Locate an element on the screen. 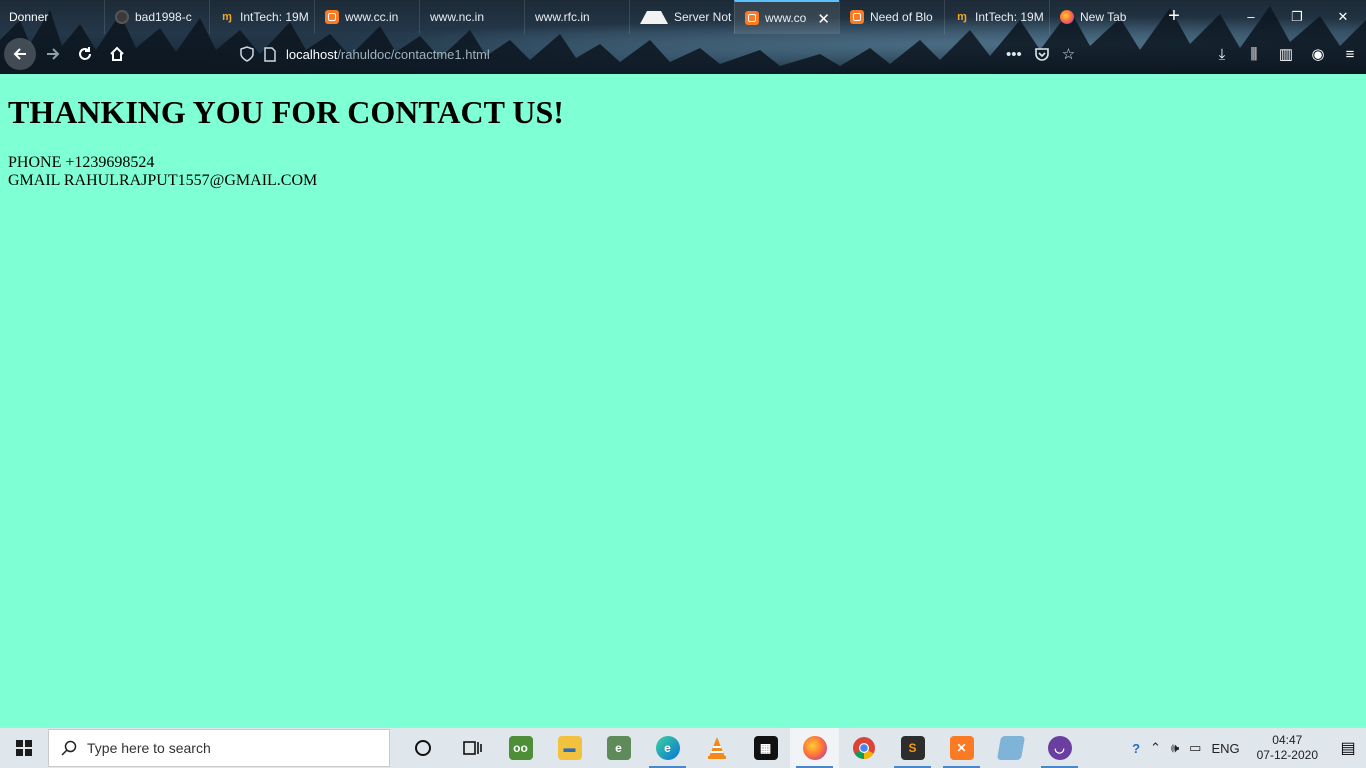 The height and width of the screenshot is (768, 1366). volume-icon: 🕪 is located at coordinates (1175, 748).